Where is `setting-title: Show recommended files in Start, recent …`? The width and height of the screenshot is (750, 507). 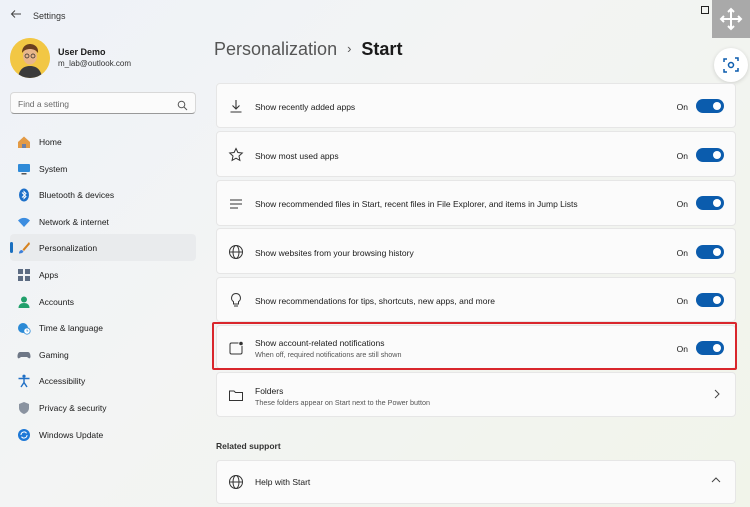 setting-title: Show recommended files in Start, recent … is located at coordinates (416, 204).